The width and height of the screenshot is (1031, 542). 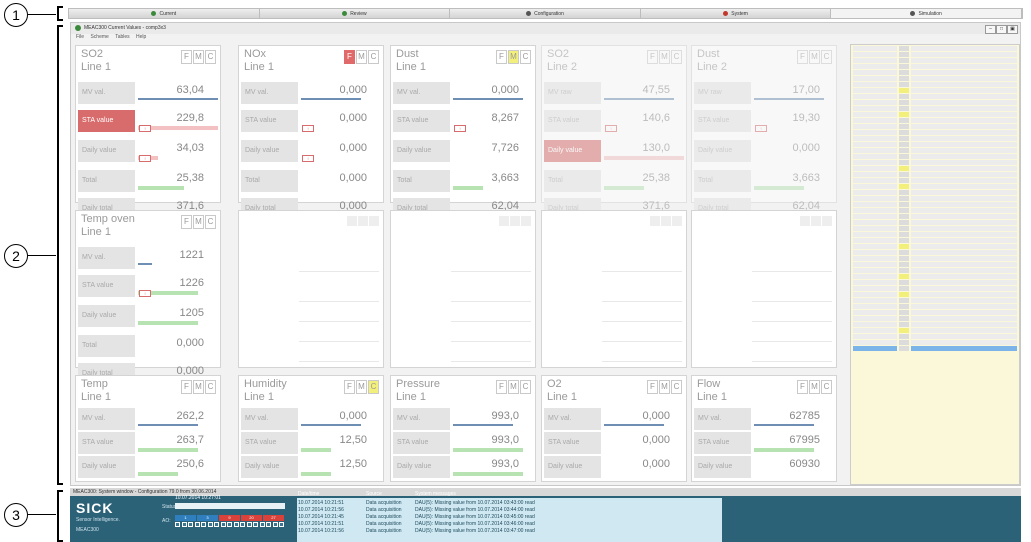 I want to click on row-value: 0,000, so click(x=353, y=178).